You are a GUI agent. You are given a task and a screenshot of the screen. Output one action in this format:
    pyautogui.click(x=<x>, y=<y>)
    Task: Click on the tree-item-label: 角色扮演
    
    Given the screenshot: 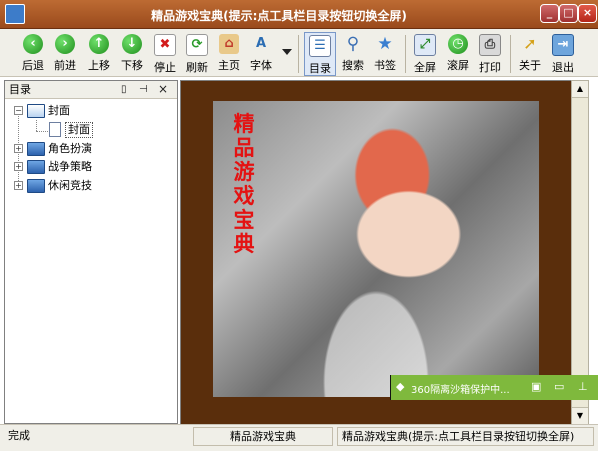 What is the action you would take?
    pyautogui.click(x=70, y=148)
    